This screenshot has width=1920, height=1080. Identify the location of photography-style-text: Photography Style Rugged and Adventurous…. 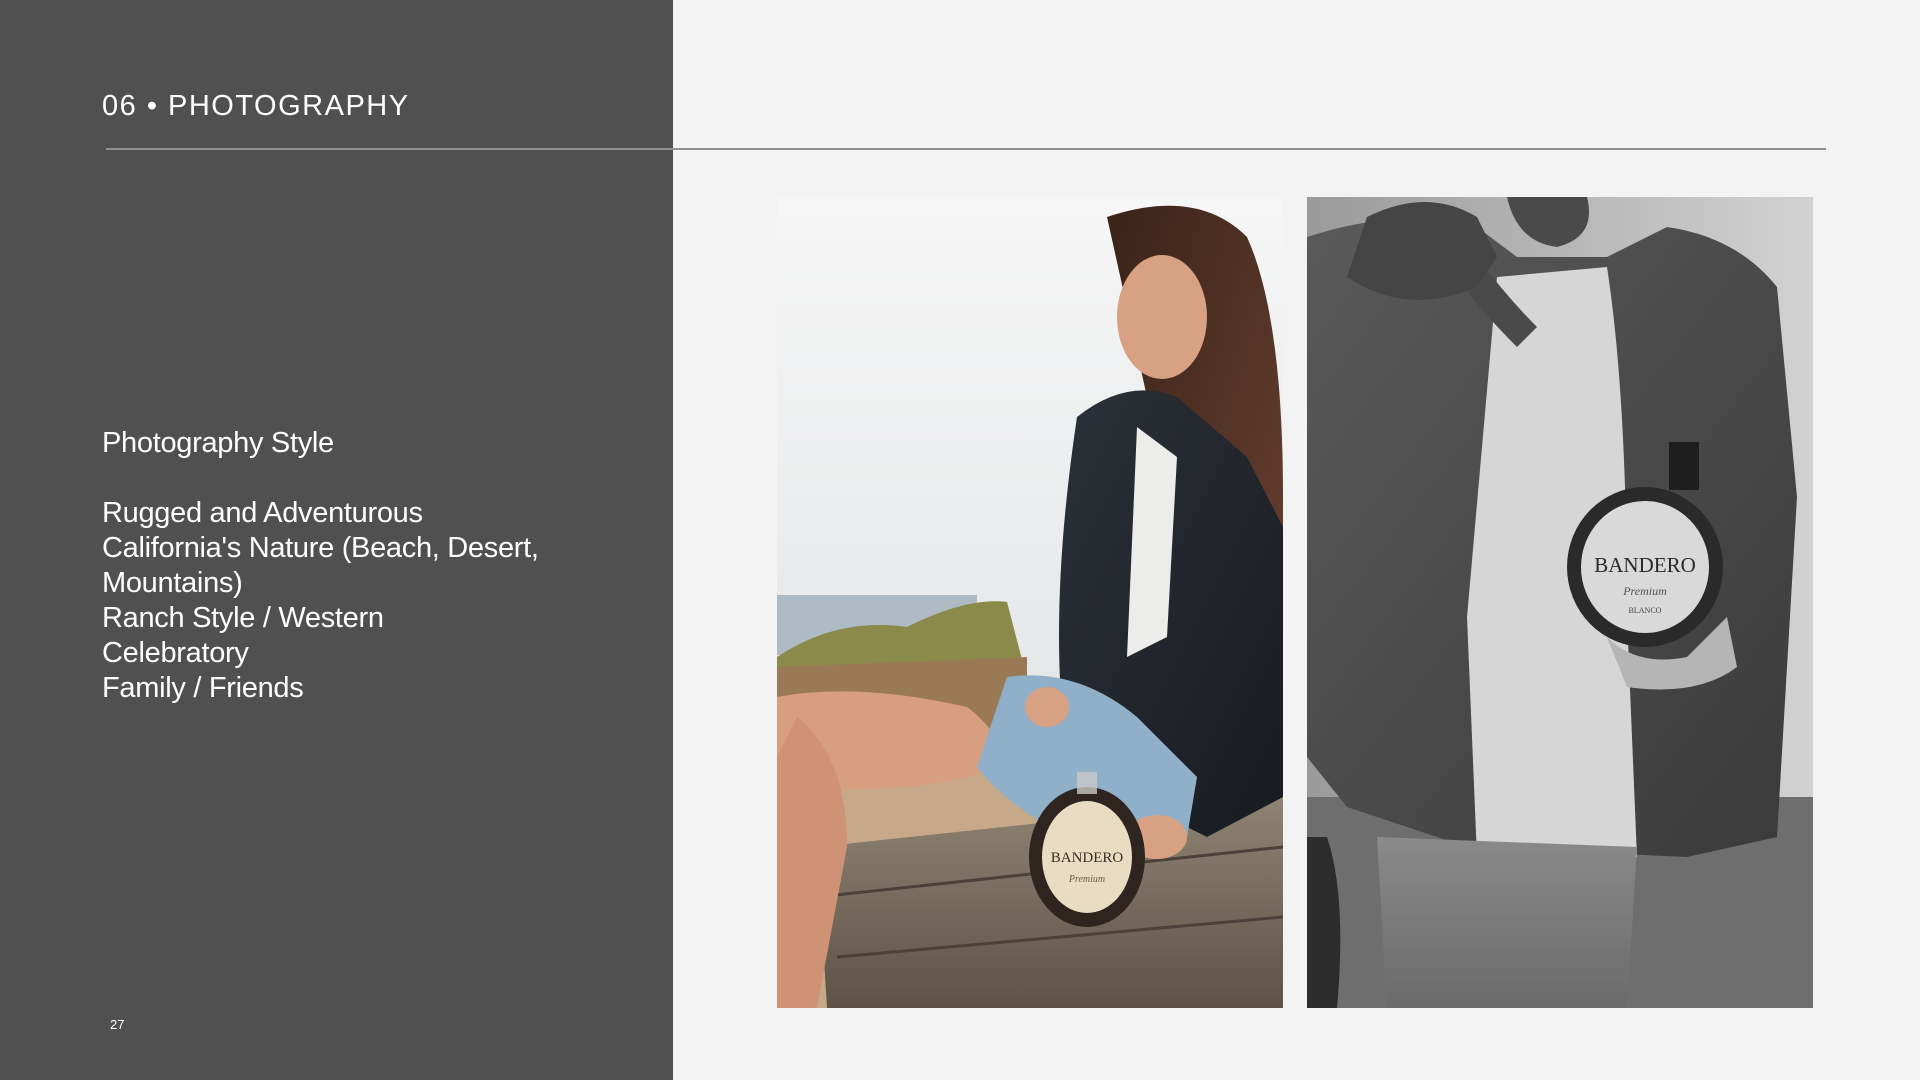
(382, 566).